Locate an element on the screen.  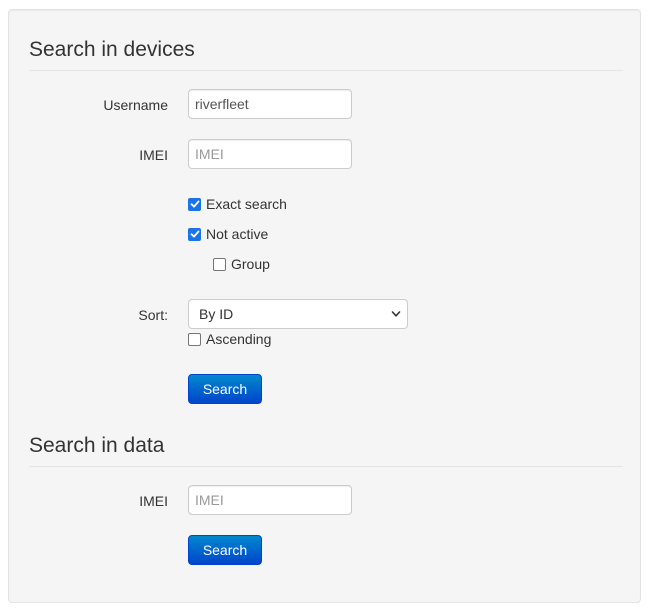
ascending-checkbox: Ascending is located at coordinates (229, 339).